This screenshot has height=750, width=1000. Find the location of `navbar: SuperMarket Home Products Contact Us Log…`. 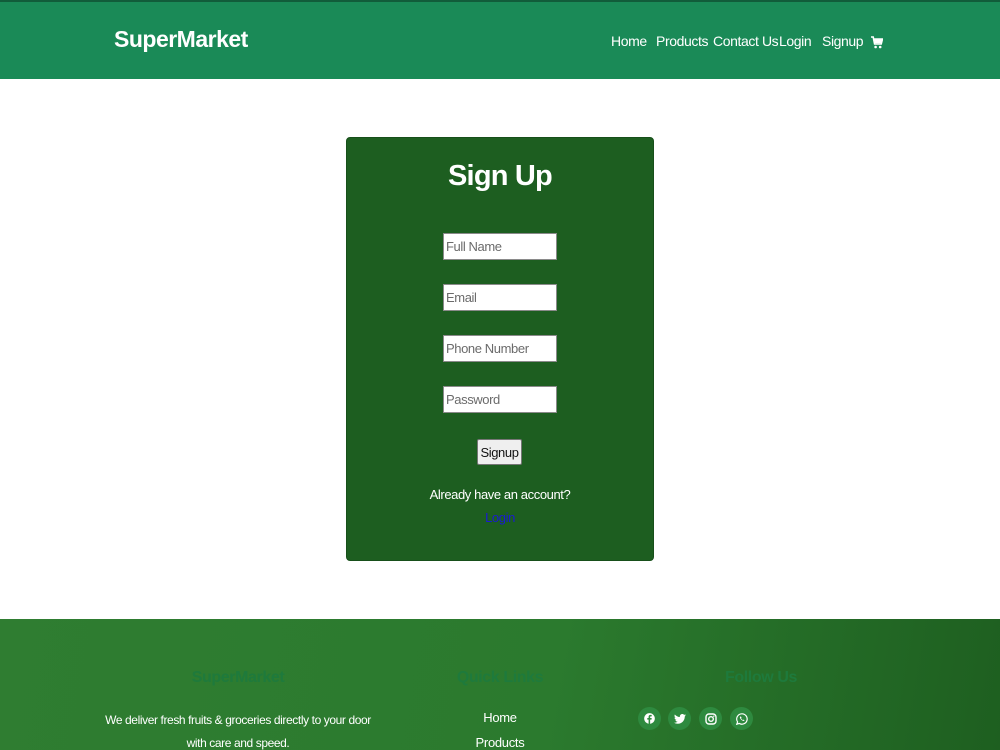

navbar: SuperMarket Home Products Contact Us Log… is located at coordinates (500, 39).